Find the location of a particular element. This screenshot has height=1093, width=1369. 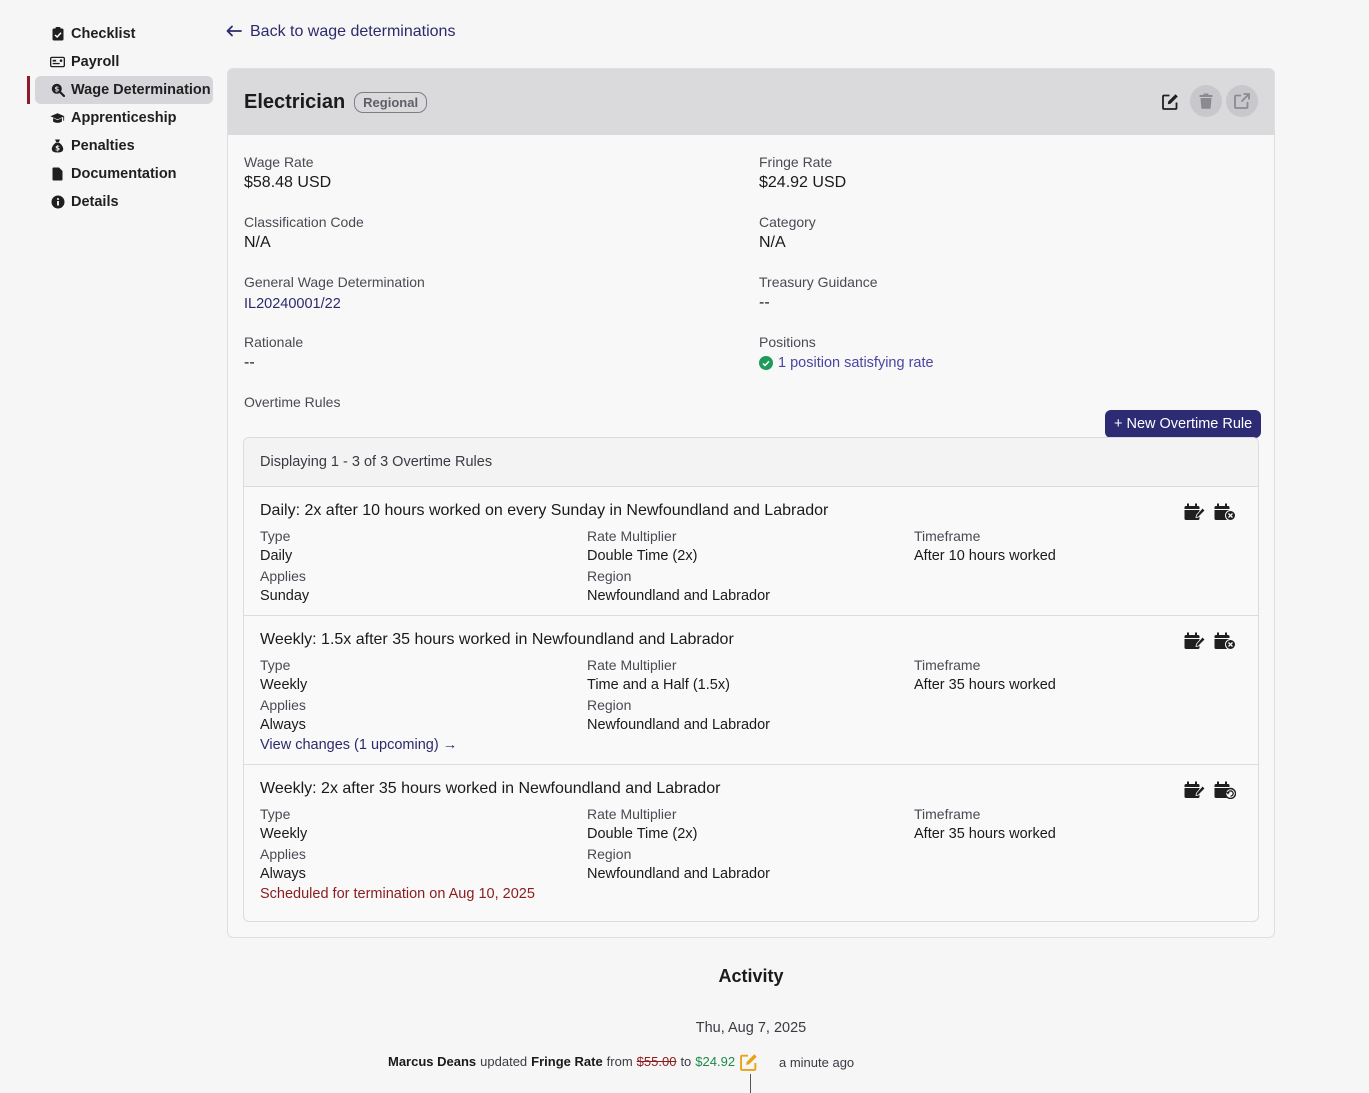

sidebar-item-label: Wage Determination is located at coordinates (141, 90).